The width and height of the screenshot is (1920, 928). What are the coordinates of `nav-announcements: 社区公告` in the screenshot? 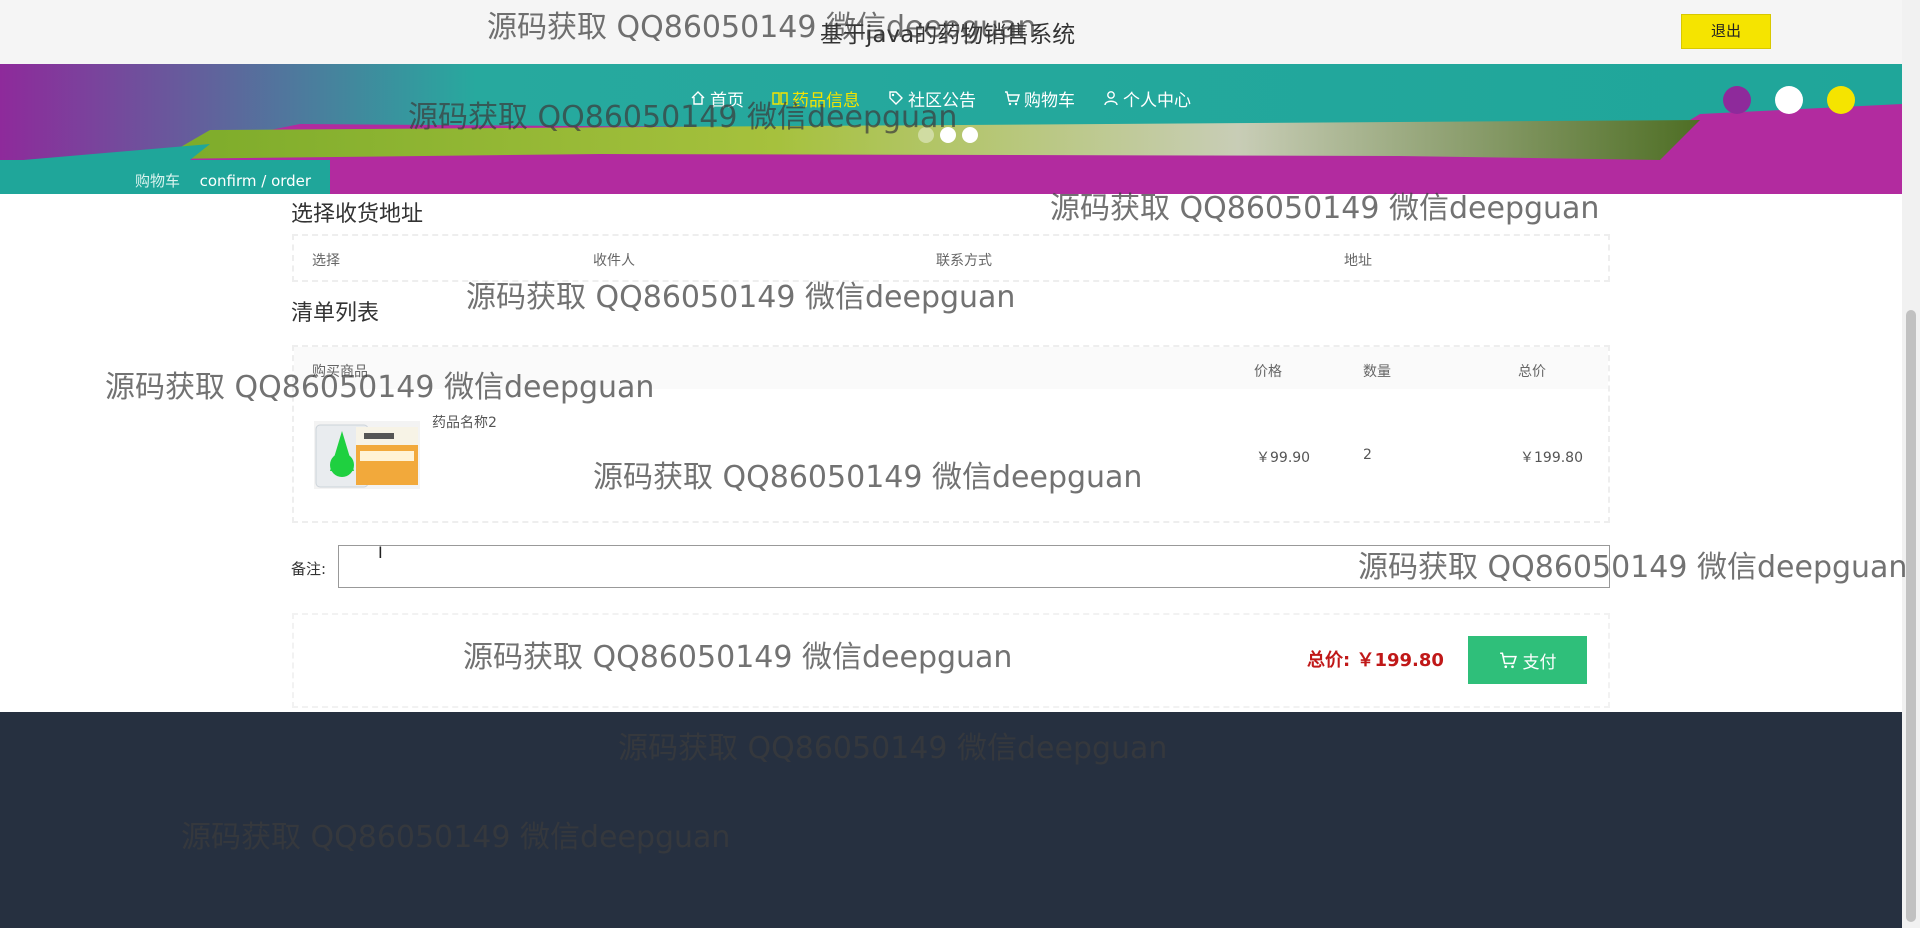 It's located at (932, 98).